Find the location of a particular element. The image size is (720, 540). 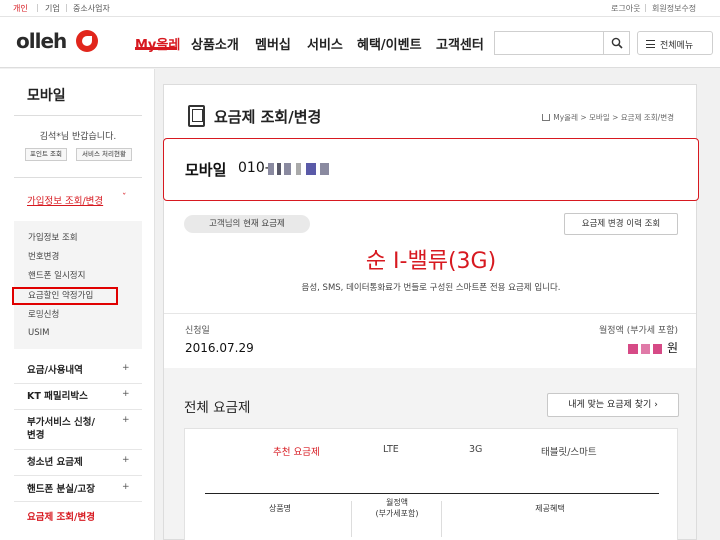

home-icon is located at coordinates (546, 117).